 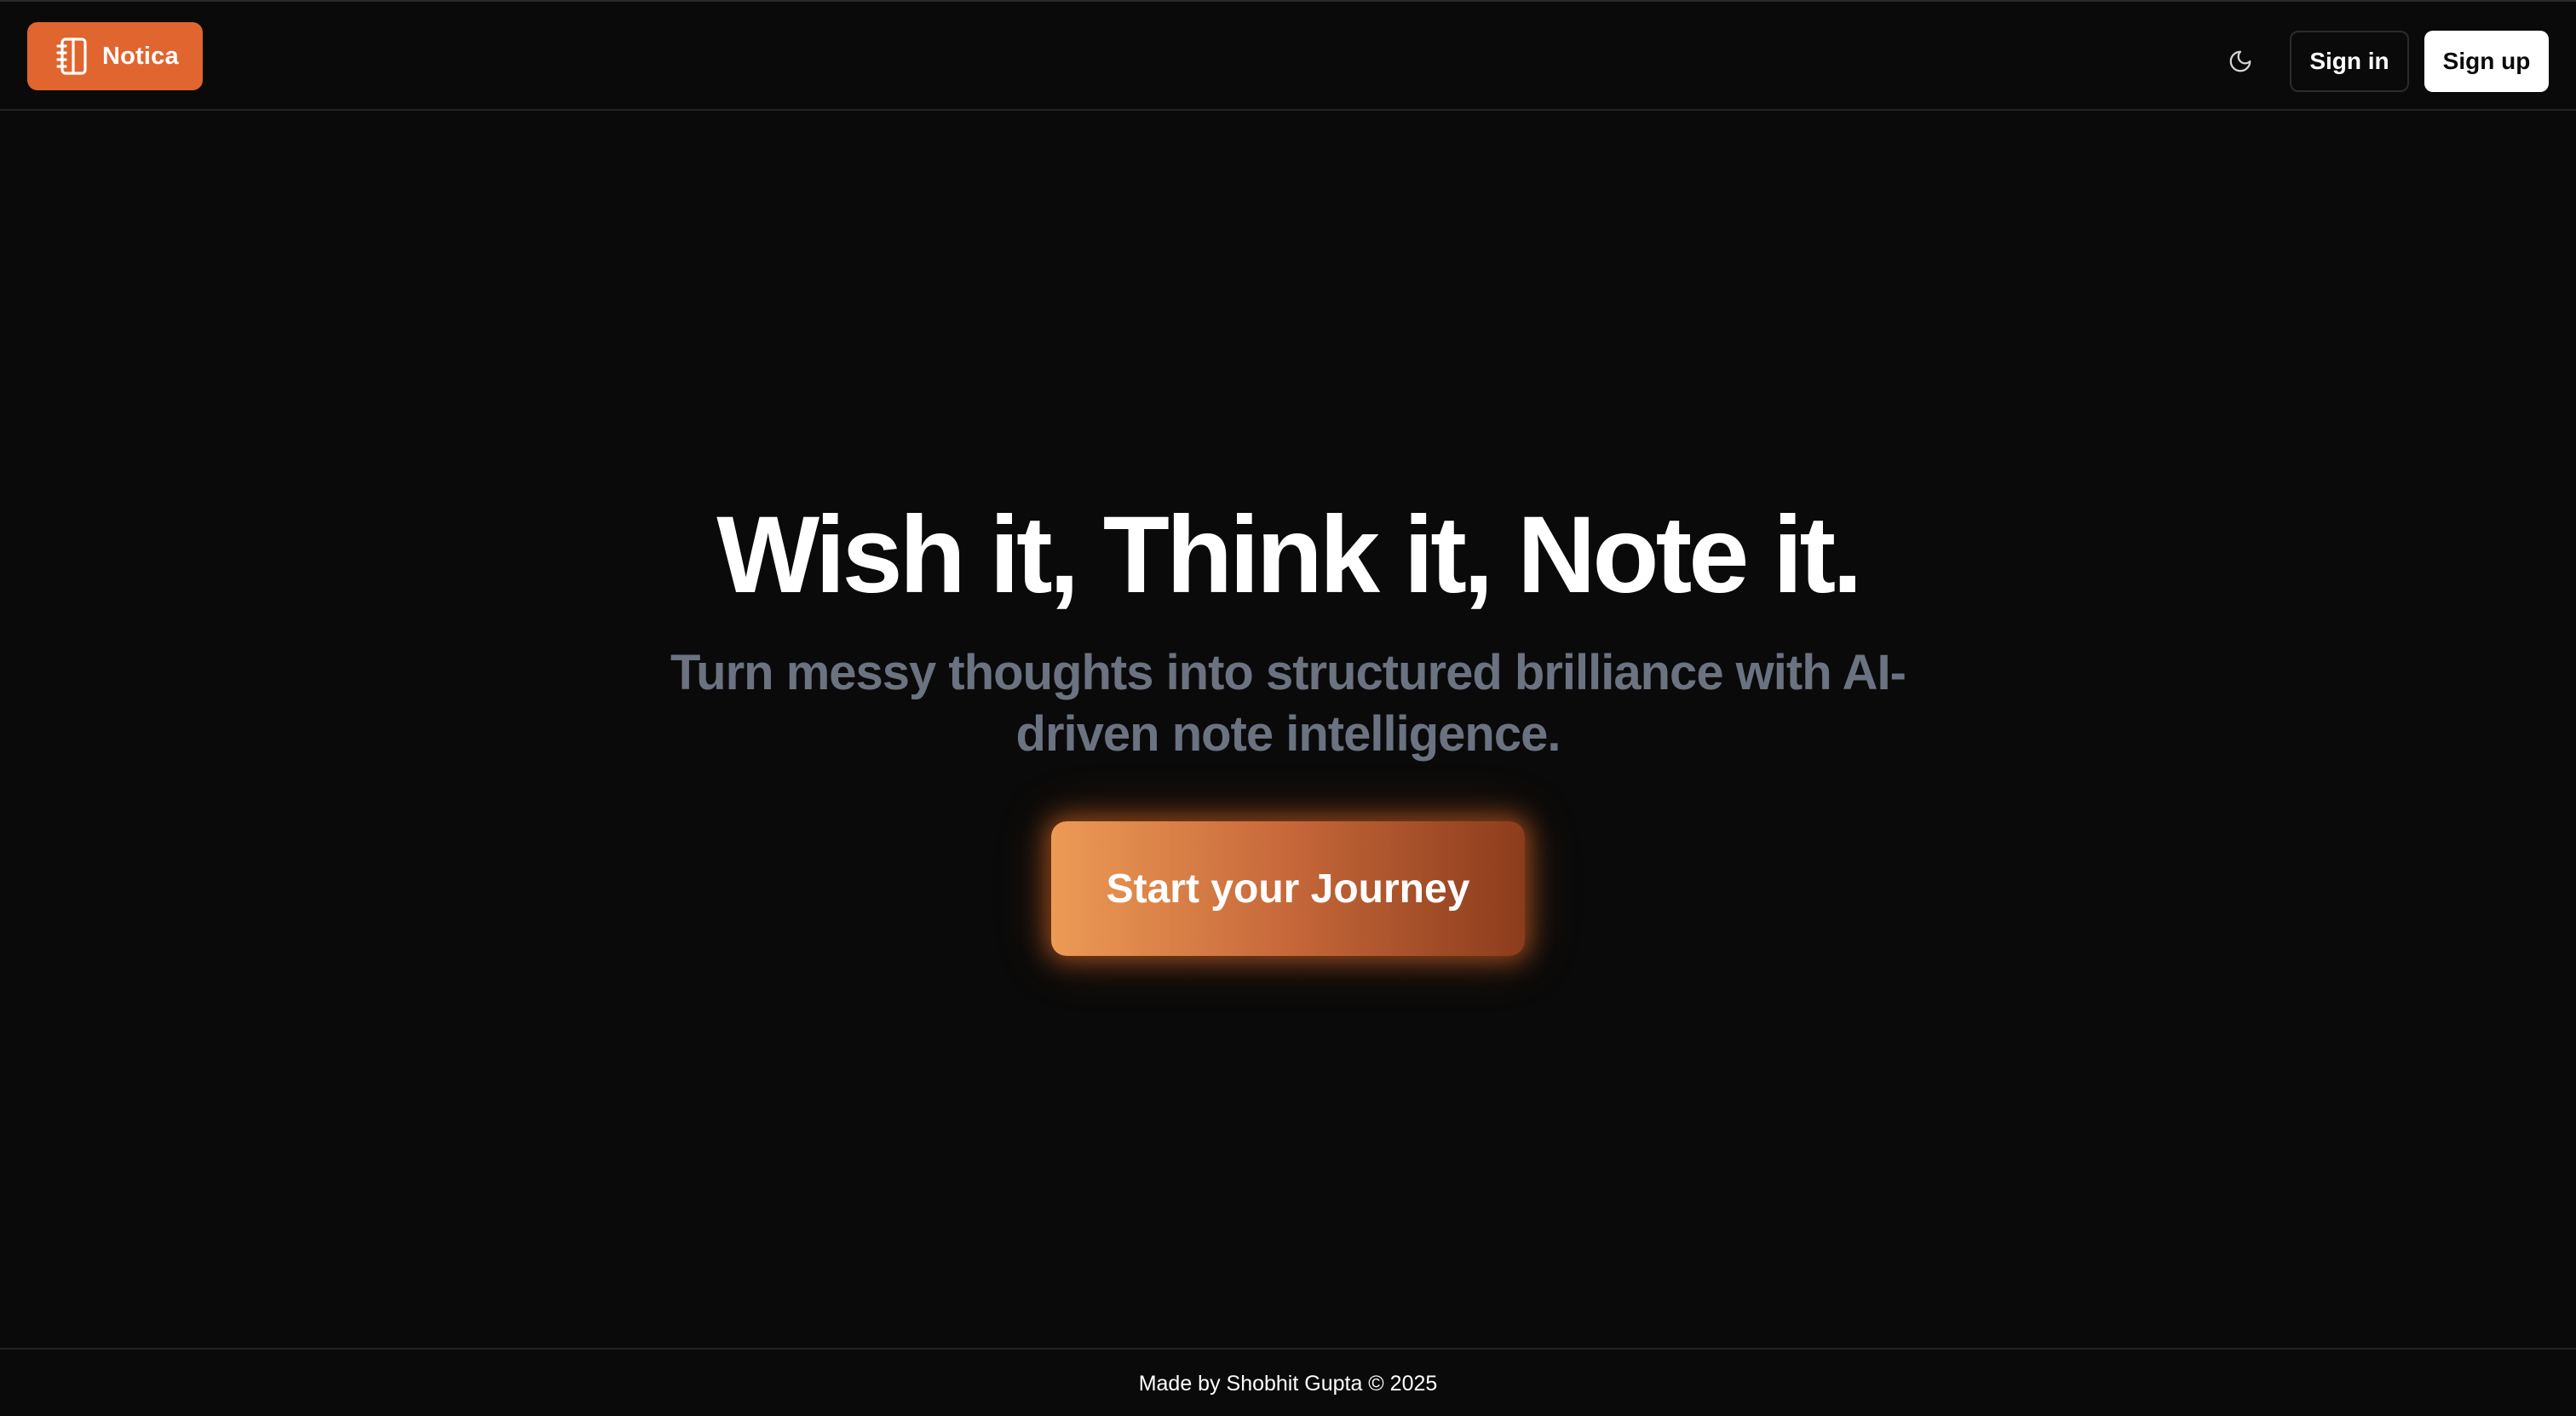 What do you see at coordinates (140, 56) in the screenshot?
I see `brand-name: Notica` at bounding box center [140, 56].